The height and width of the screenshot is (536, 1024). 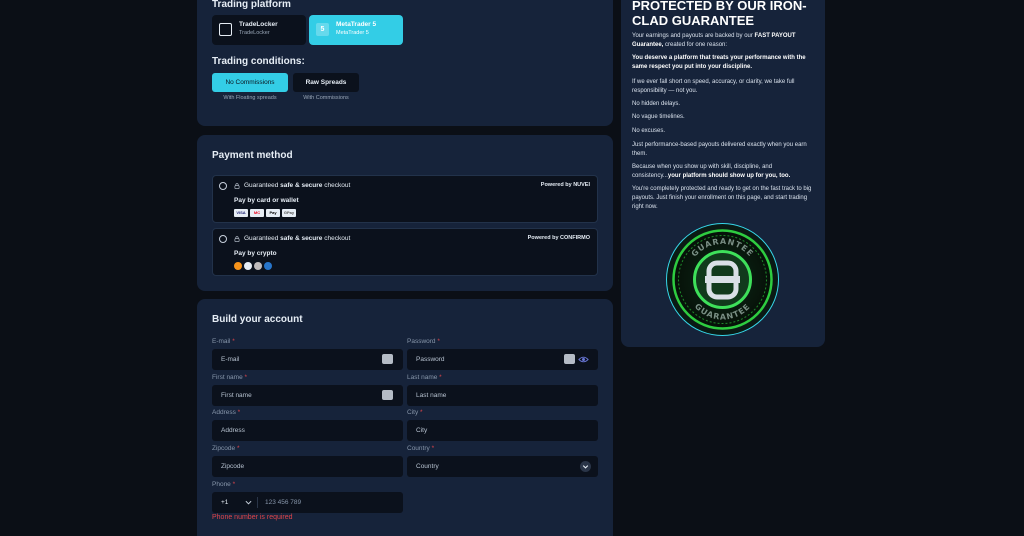 I want to click on city-field: City, so click(x=502, y=430).